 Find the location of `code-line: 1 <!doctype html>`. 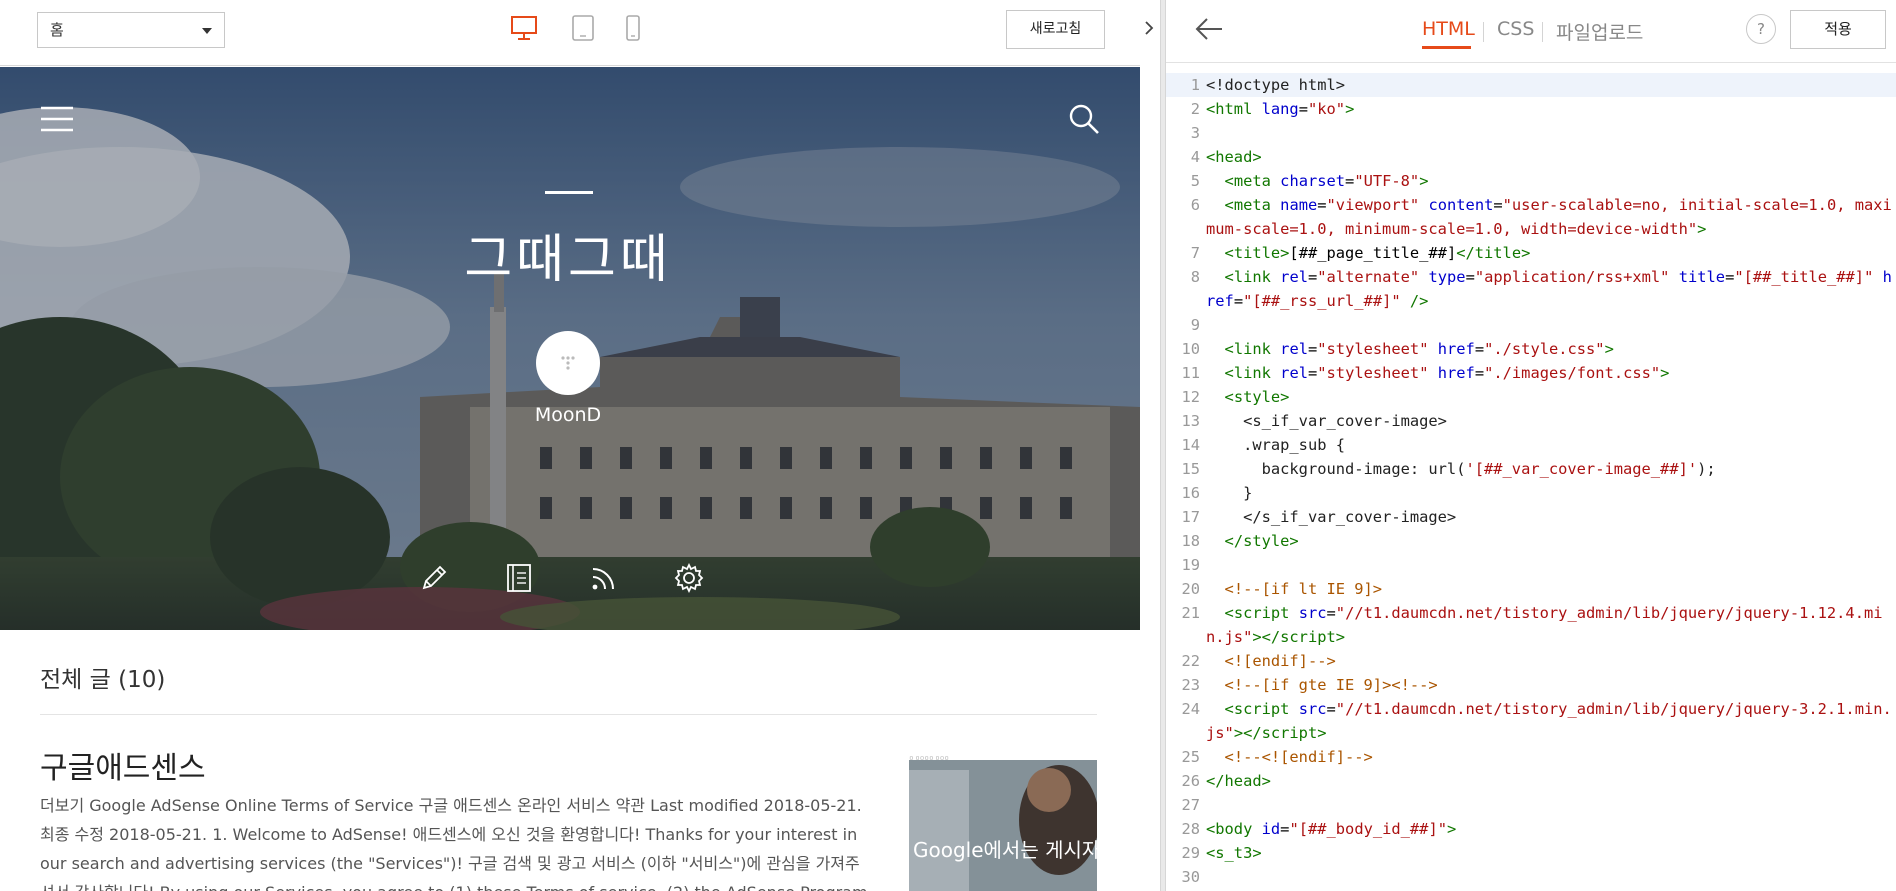

code-line: 1 <!doctype html> is located at coordinates (1531, 85).